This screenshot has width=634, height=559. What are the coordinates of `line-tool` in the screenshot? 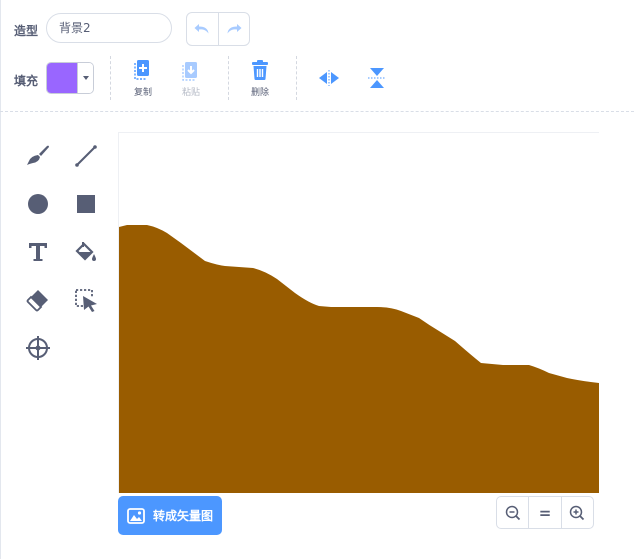 It's located at (86, 156).